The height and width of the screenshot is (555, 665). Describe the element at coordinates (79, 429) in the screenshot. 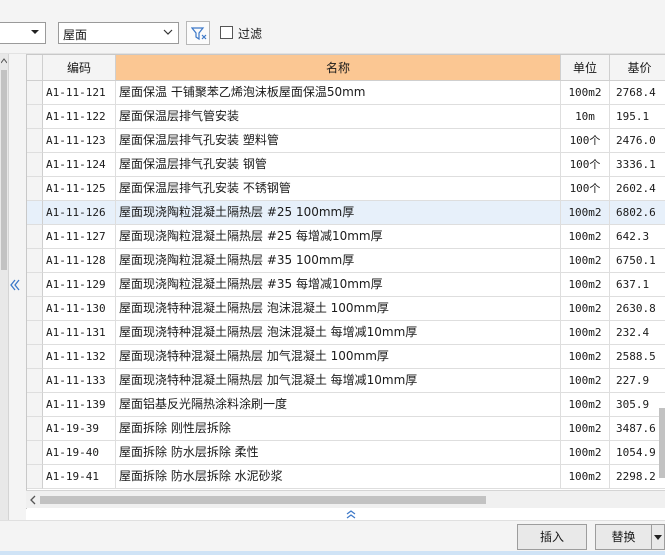

I see `cell-code: A1-19-39` at that location.